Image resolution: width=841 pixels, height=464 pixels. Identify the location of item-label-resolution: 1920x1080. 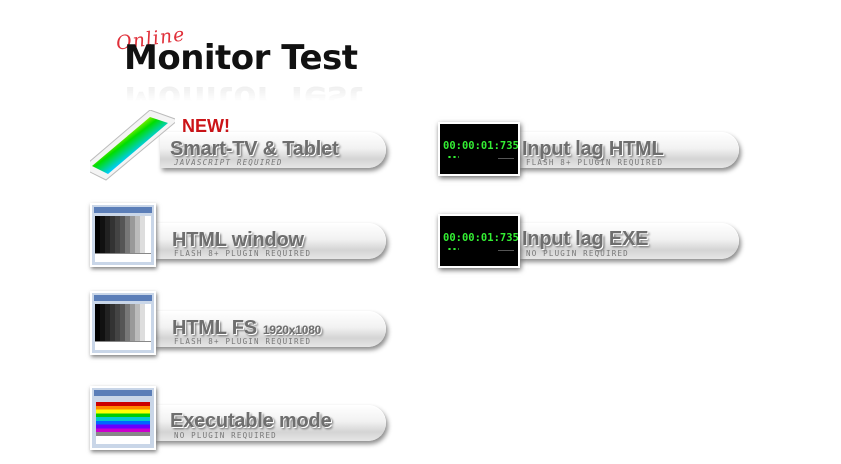
(292, 330).